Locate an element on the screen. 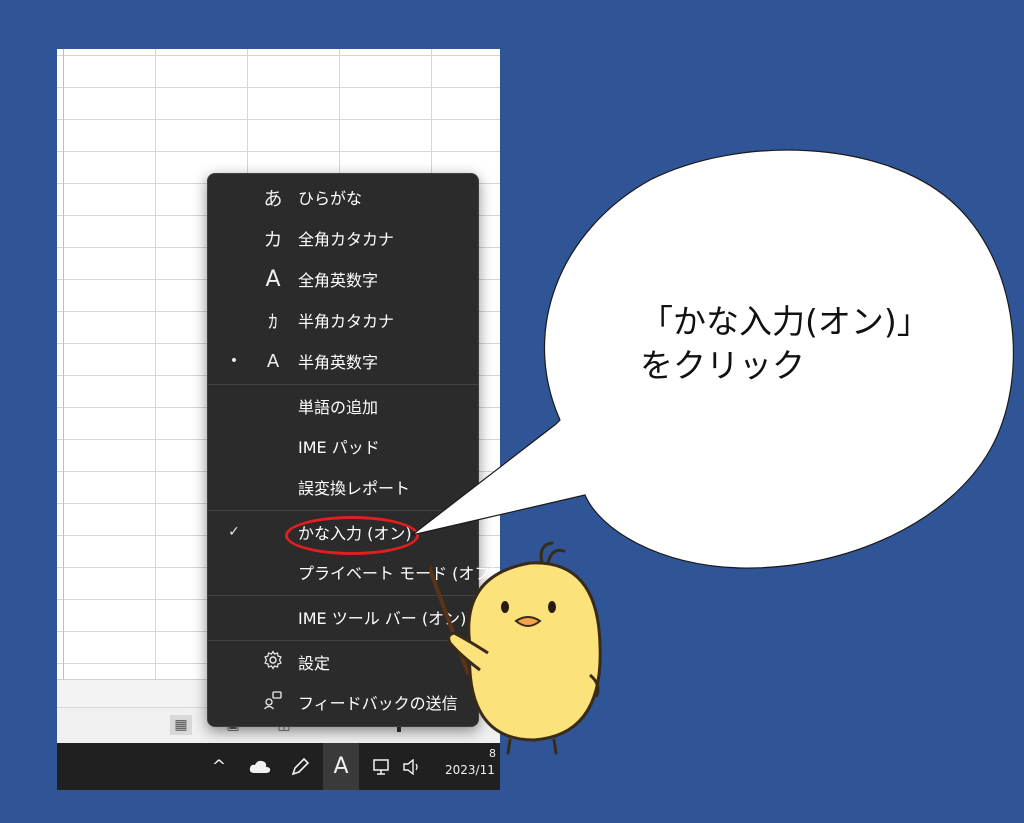 The width and height of the screenshot is (1024, 823). callout-line-1: 「かな入力(オン)」 is located at coordinates (785, 321).